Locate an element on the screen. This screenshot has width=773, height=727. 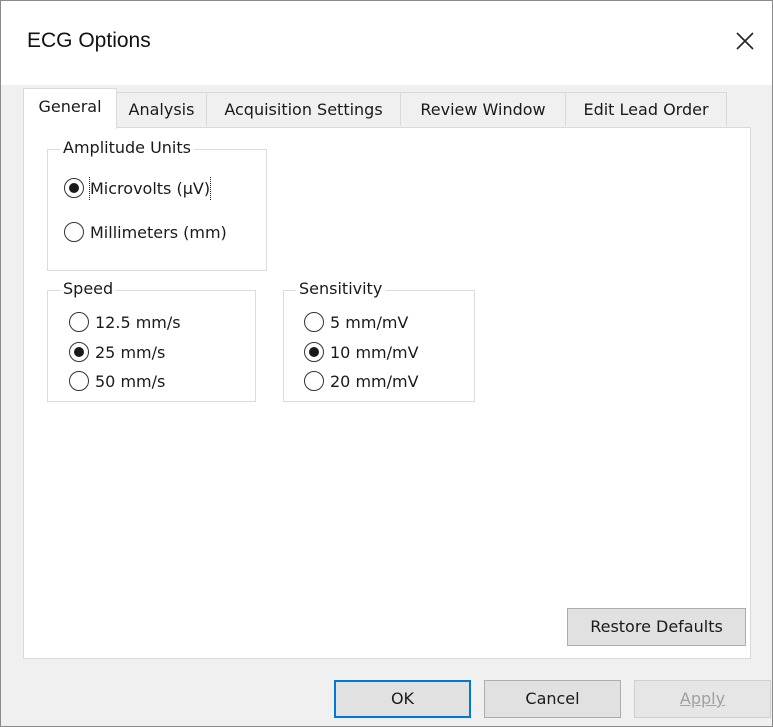
speed-25-radio: 25 mm/s is located at coordinates (162, 353).